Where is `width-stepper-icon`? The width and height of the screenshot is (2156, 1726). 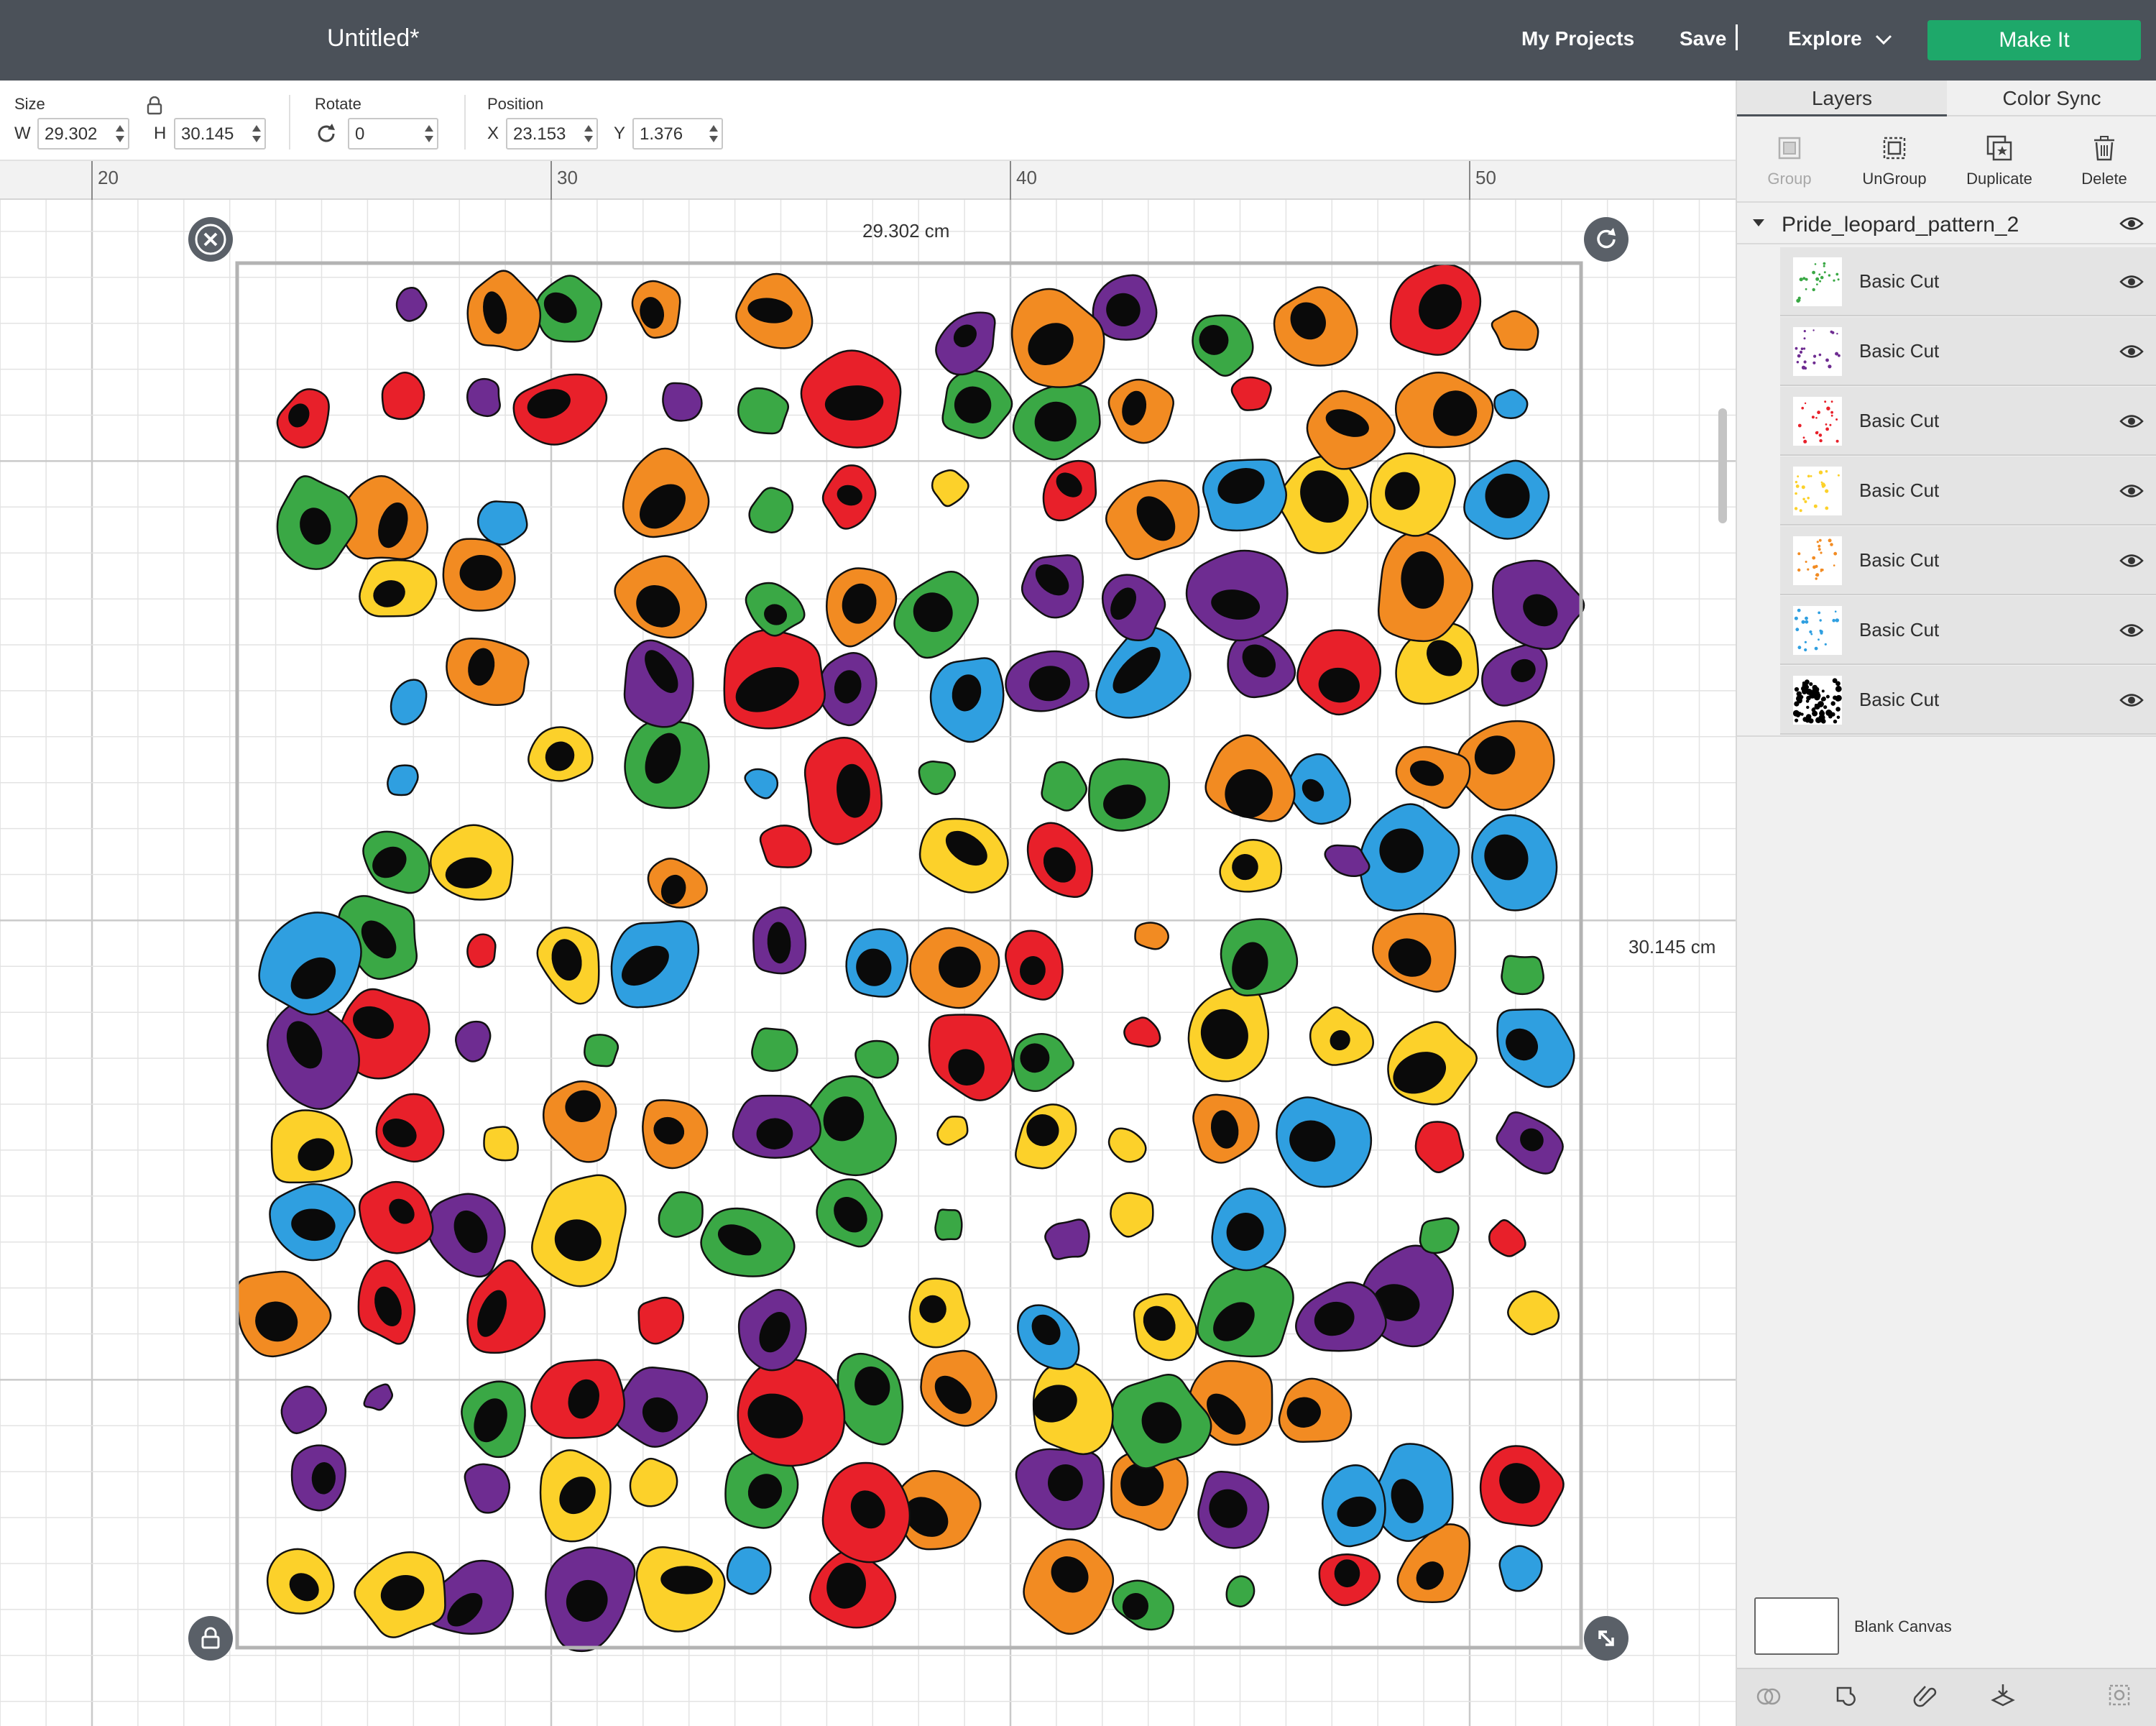
width-stepper-icon is located at coordinates (120, 134).